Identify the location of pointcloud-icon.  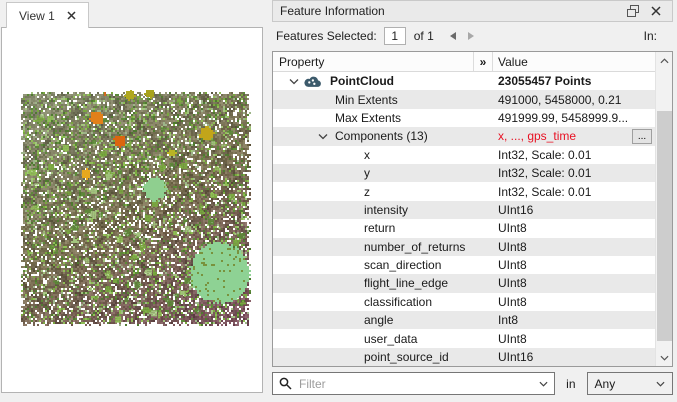
(315, 81).